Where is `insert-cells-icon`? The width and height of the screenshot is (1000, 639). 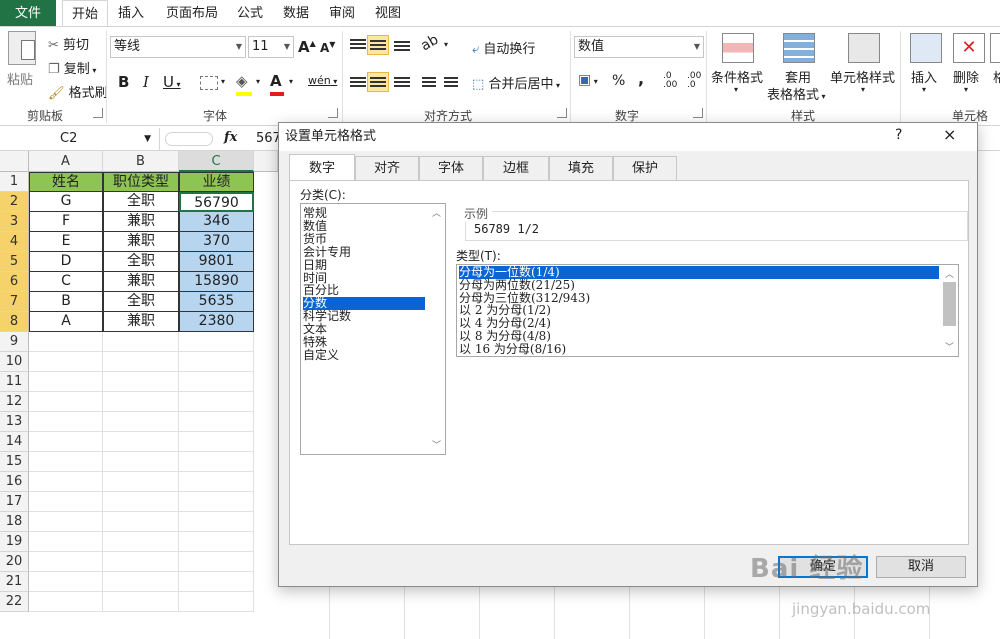
insert-cells-icon is located at coordinates (926, 48).